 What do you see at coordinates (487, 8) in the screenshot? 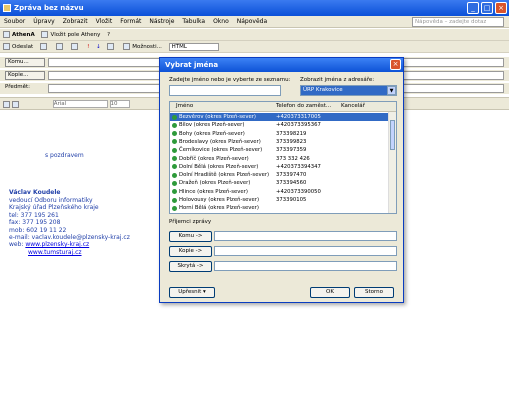
I see `maximize-button: □` at bounding box center [487, 8].